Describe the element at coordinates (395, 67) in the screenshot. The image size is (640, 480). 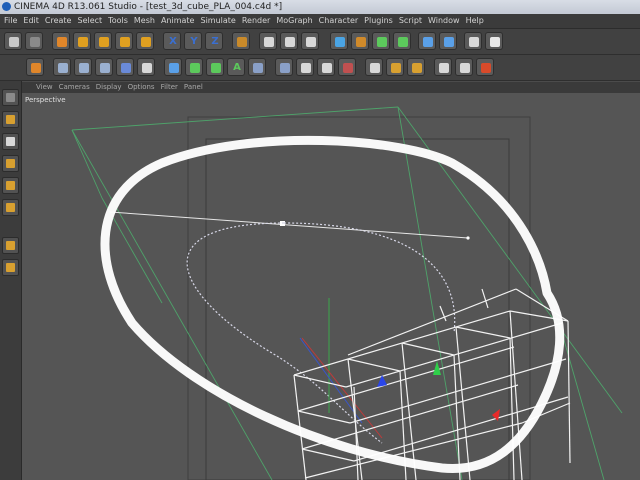
I see `joint-button` at that location.